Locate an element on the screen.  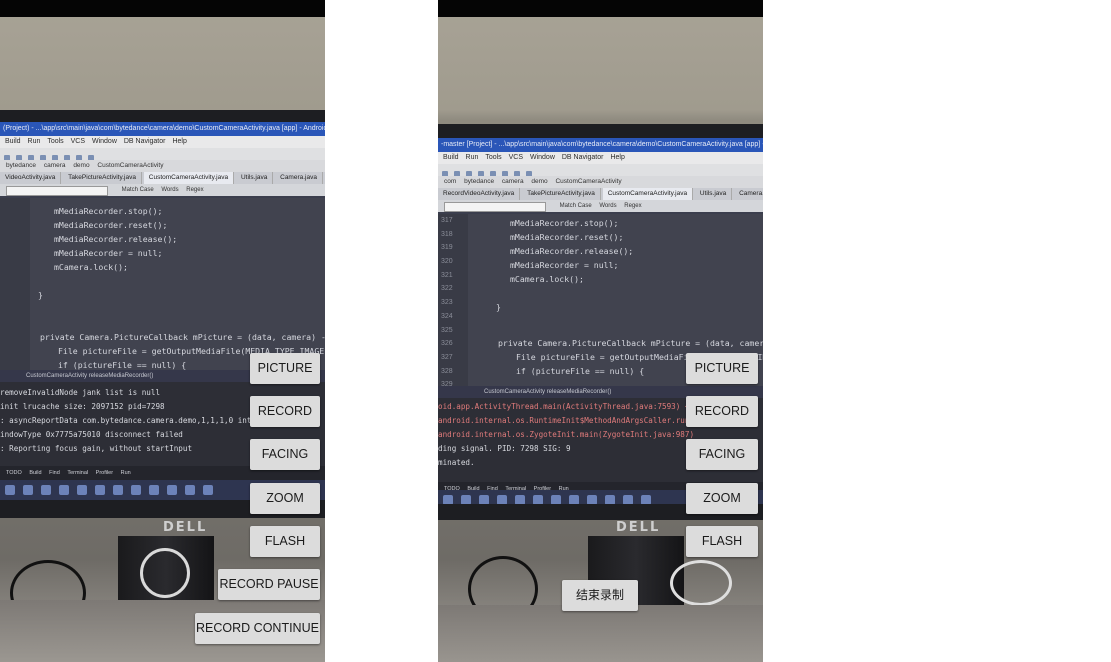
line-number: 326 is located at coordinates (447, 344).